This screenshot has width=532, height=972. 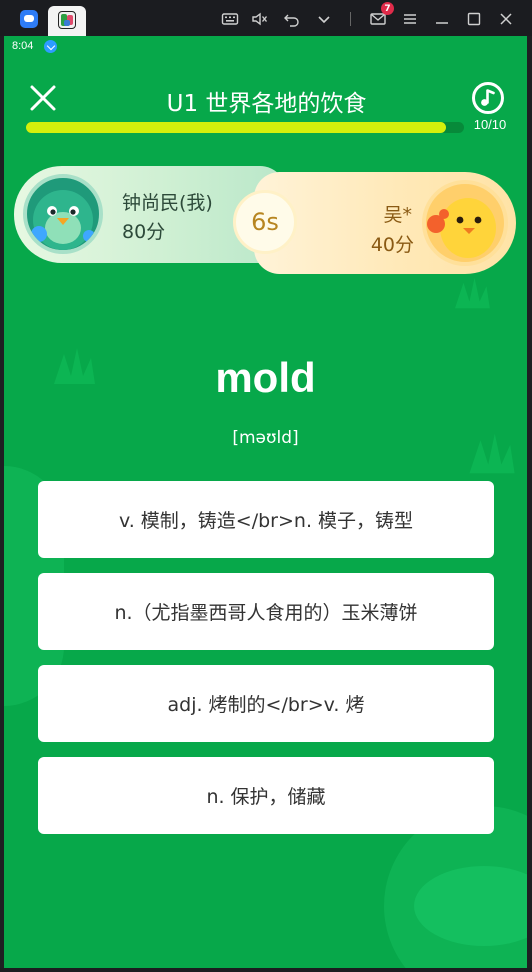 I want to click on bird-mascot-icon, so click(x=63, y=220).